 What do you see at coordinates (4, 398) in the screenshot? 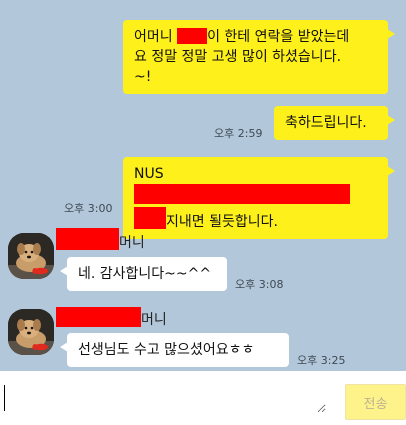
I see `text-cursor` at bounding box center [4, 398].